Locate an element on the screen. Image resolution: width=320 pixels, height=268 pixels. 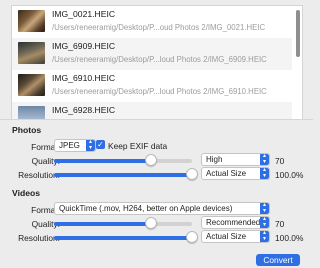
videos-resolution-slider-fill is located at coordinates (123, 238).